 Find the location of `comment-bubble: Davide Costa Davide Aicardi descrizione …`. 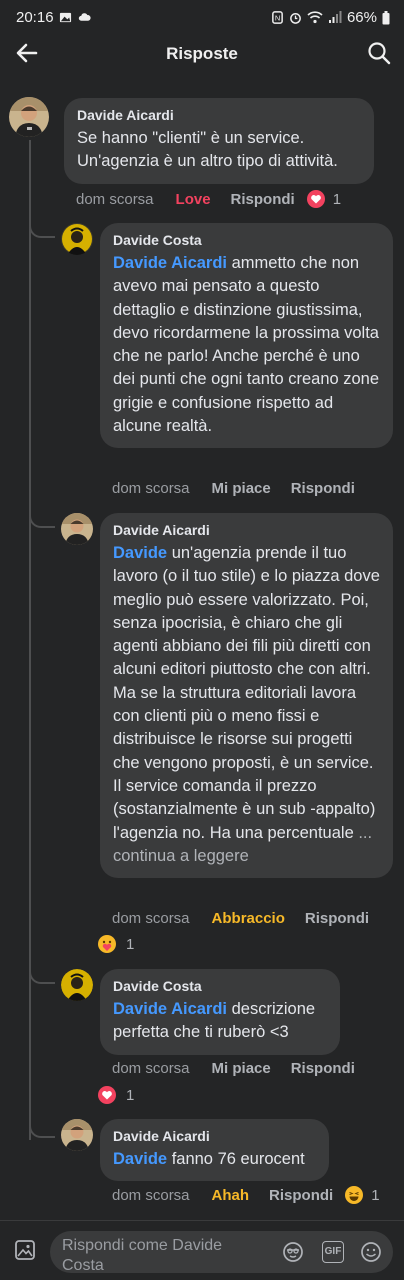

comment-bubble: Davide Costa Davide Aicardi descrizione … is located at coordinates (220, 1012).